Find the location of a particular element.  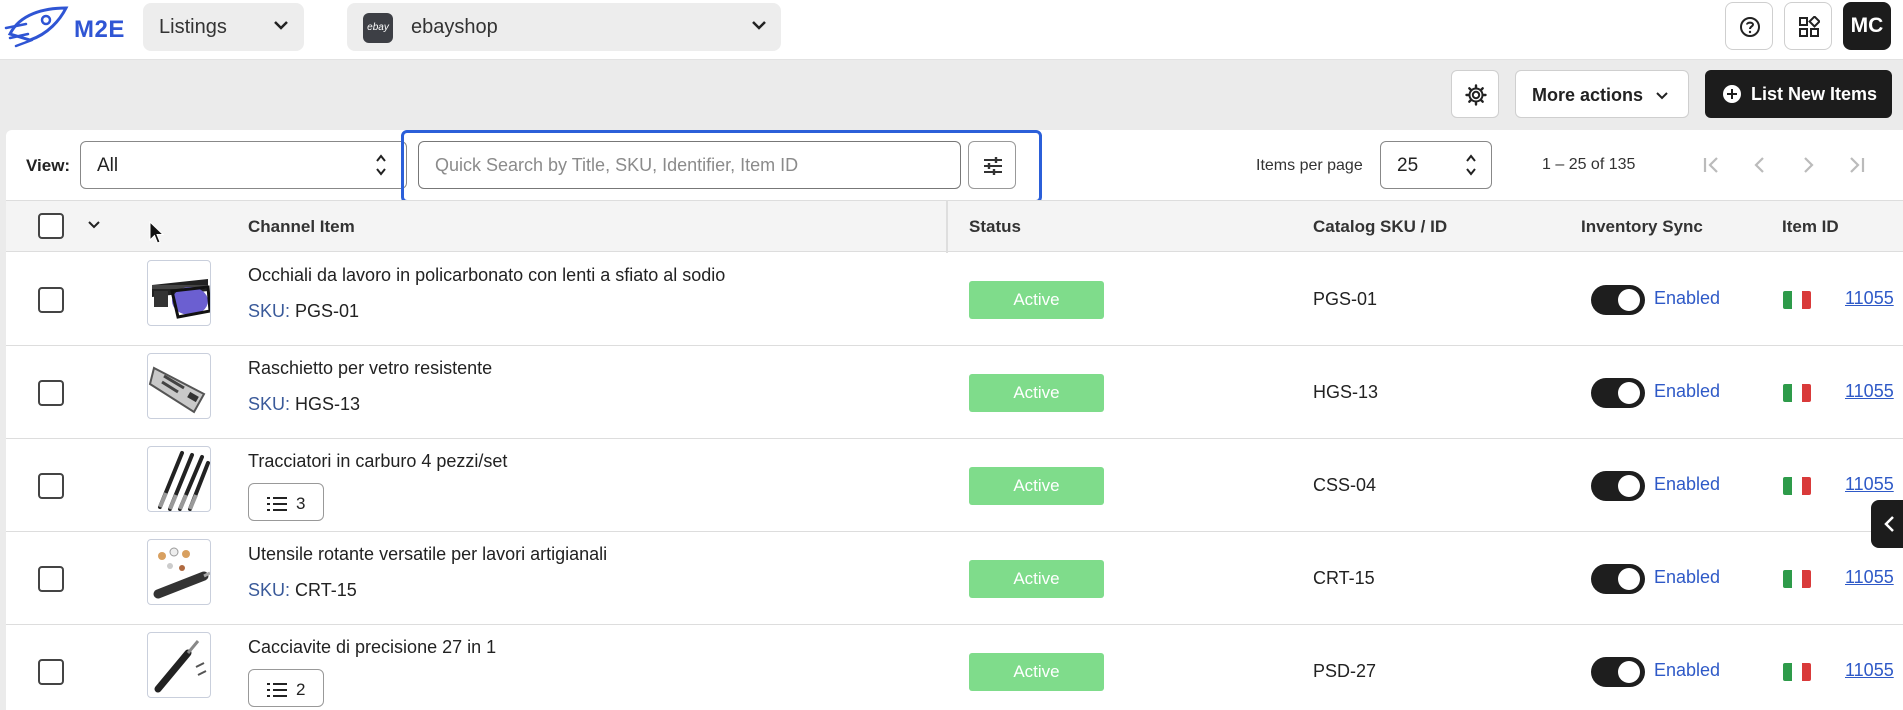

column-status: Status is located at coordinates (995, 227).